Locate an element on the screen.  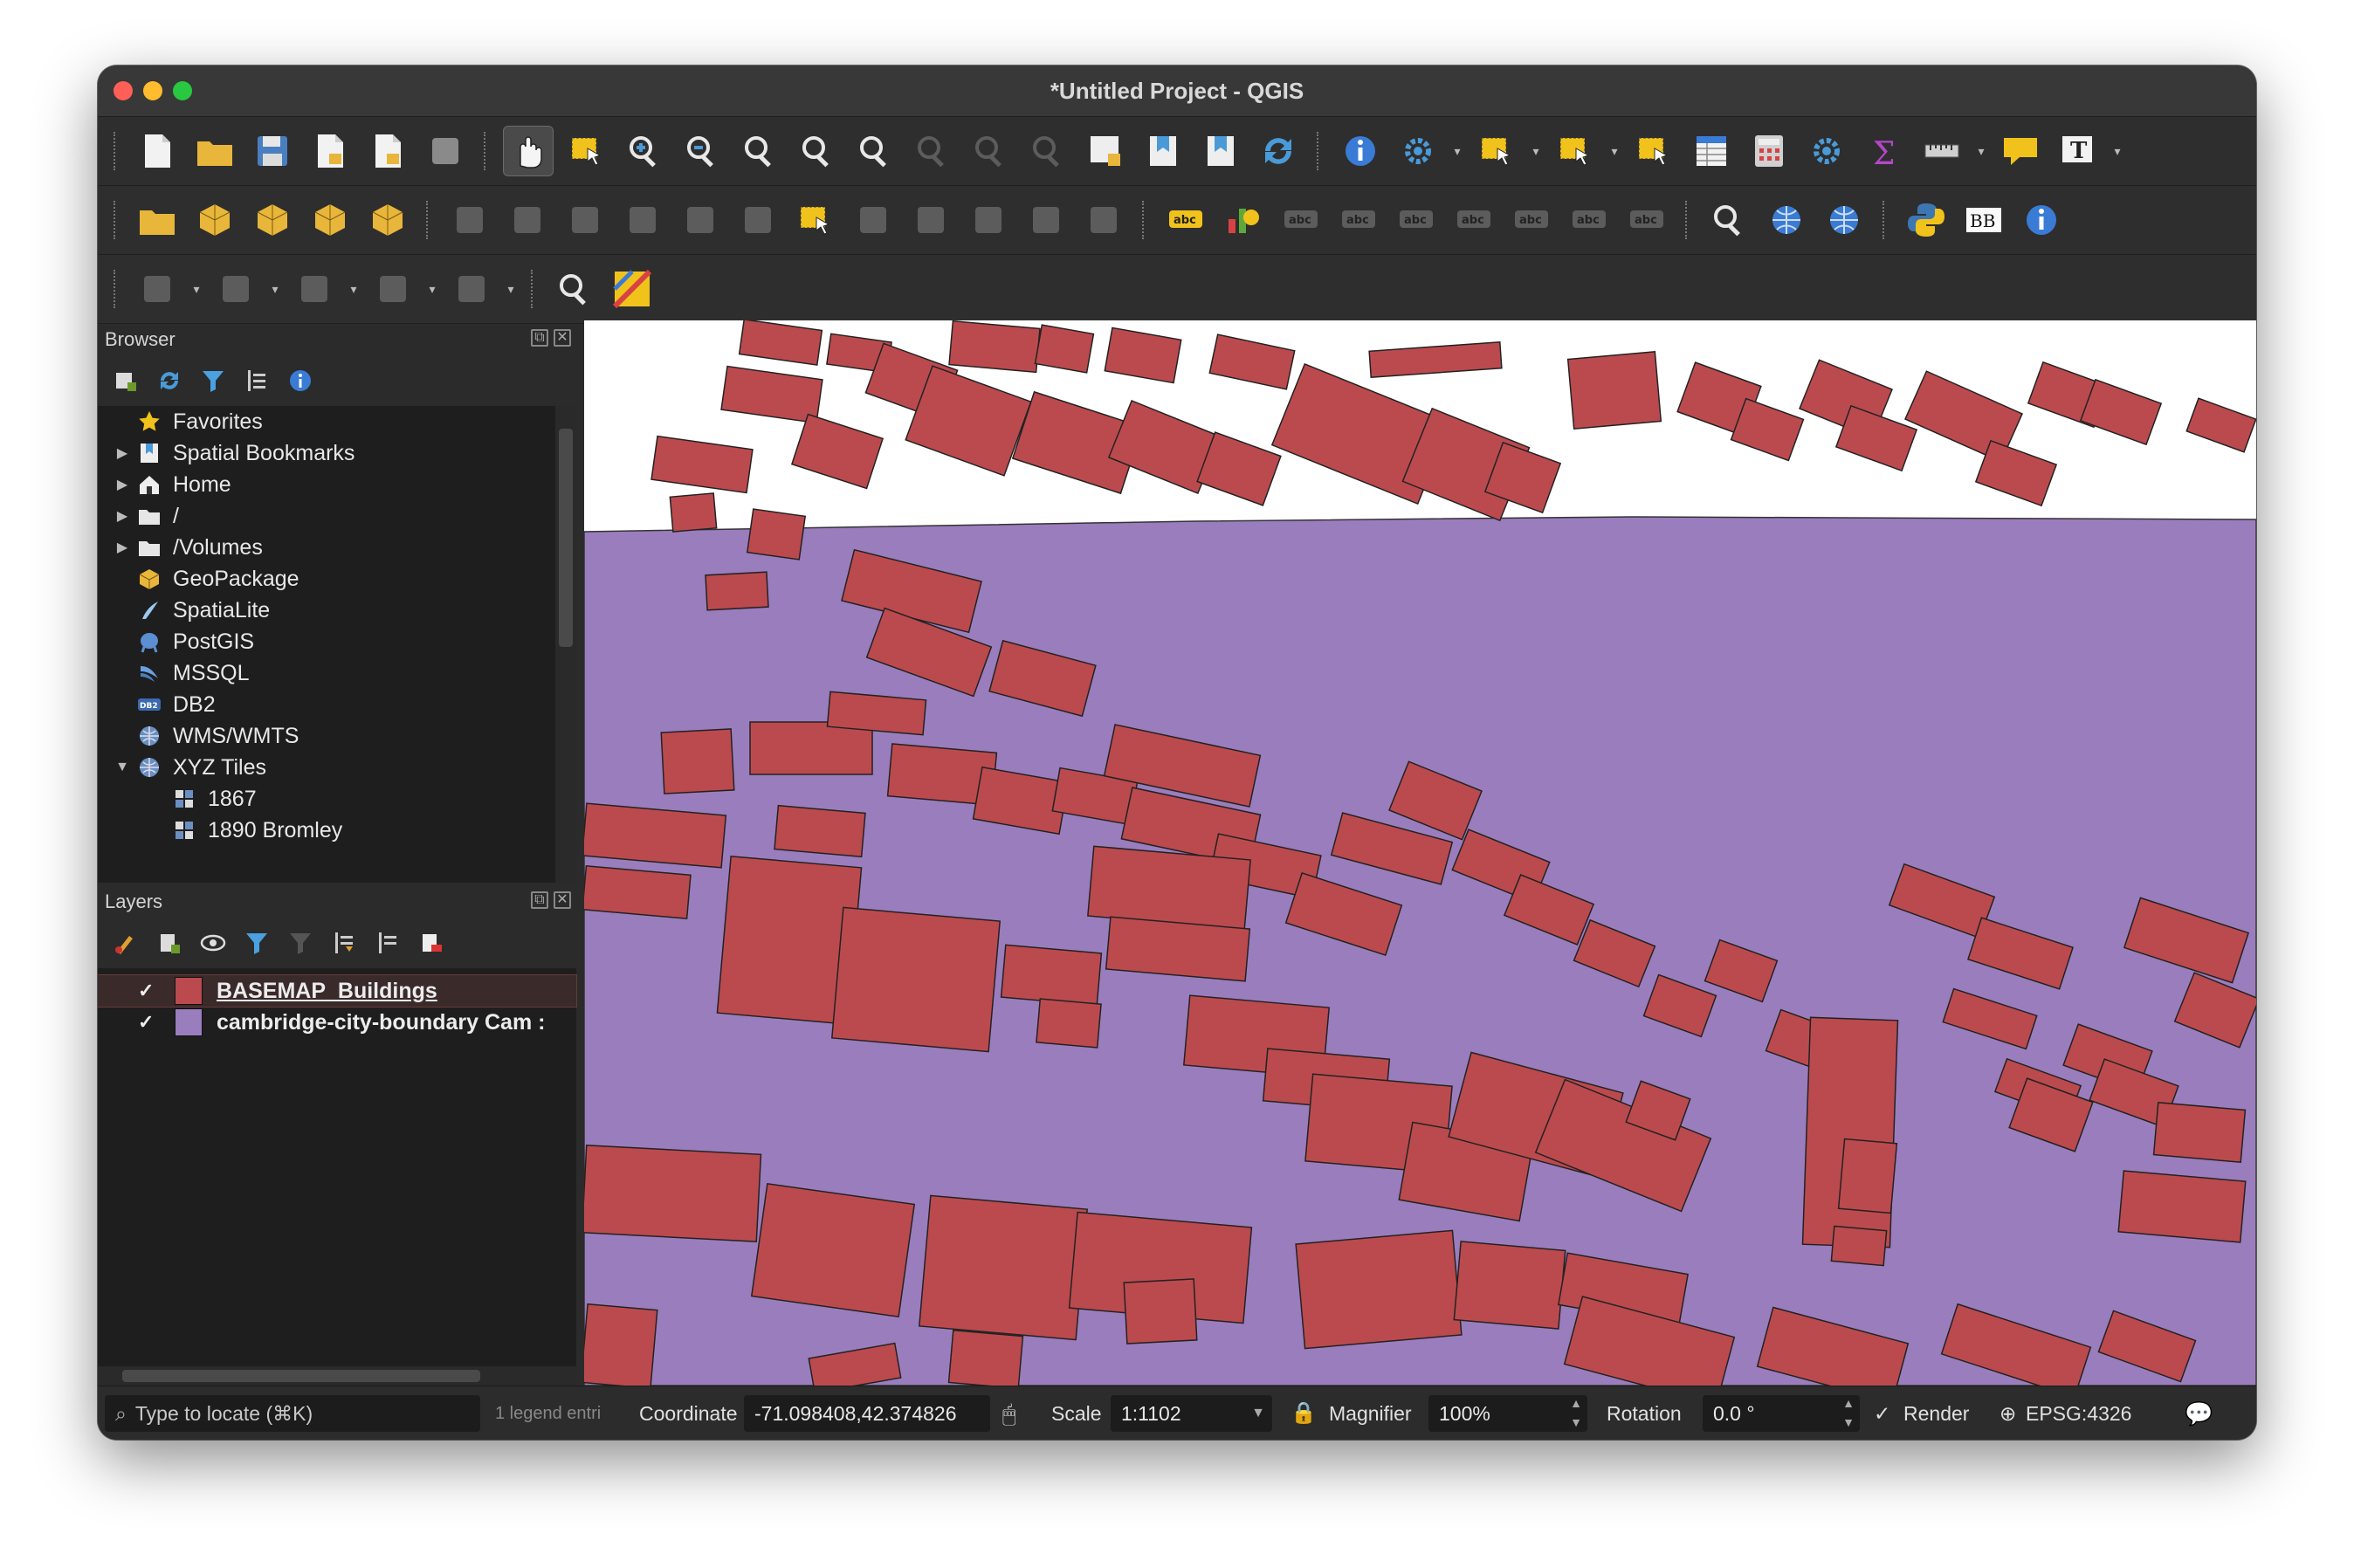
layer-visibility-checkbox: ✓ is located at coordinates (146, 991).